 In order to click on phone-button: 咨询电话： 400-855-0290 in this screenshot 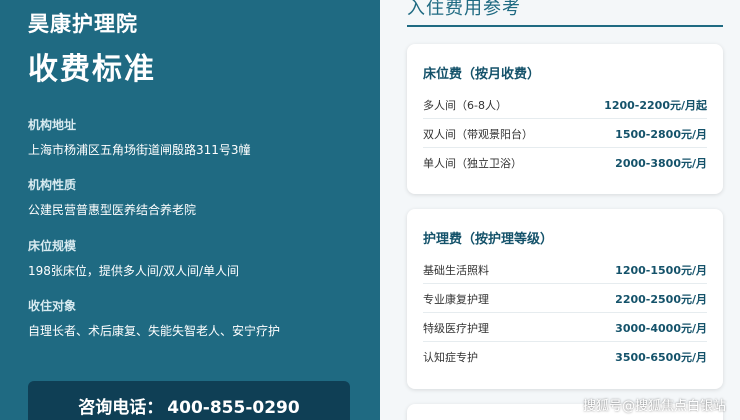, I will do `click(189, 400)`.